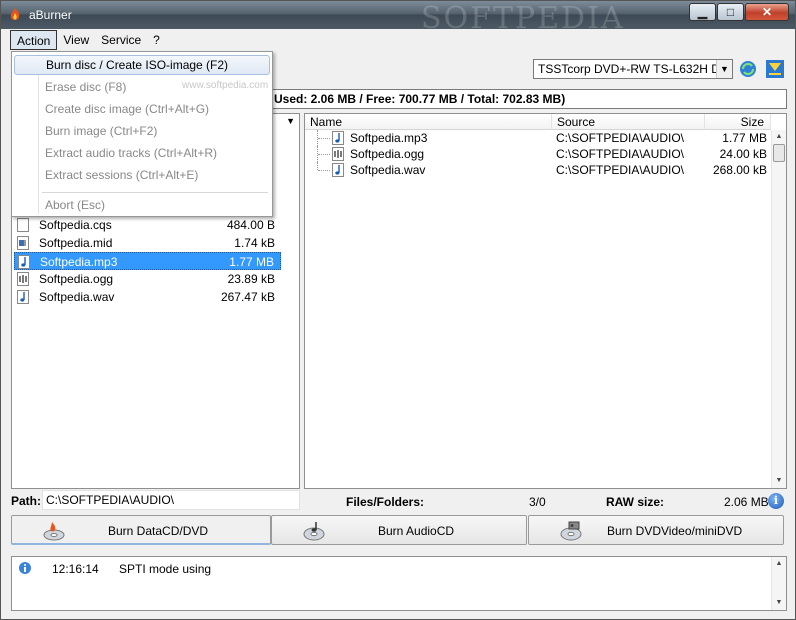 This screenshot has height=620, width=796. I want to click on minimize-button: ▁, so click(702, 12).